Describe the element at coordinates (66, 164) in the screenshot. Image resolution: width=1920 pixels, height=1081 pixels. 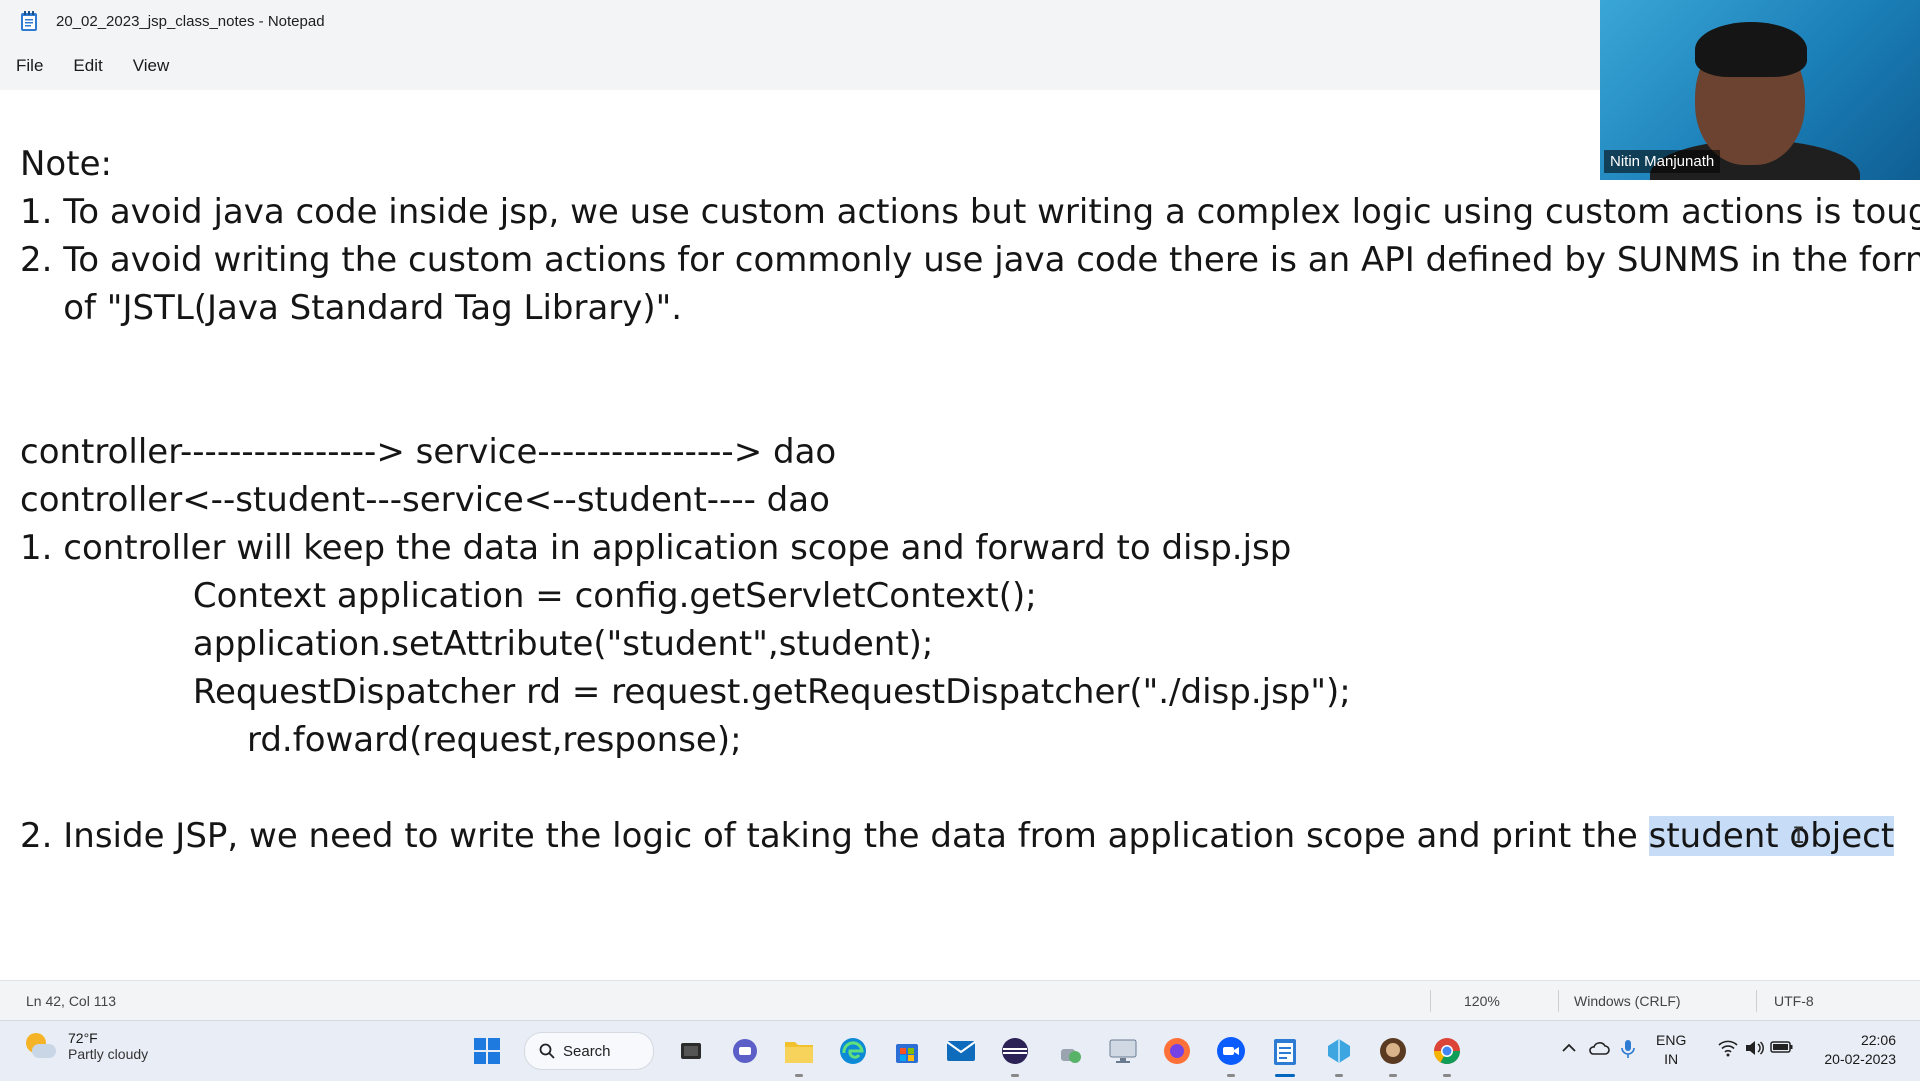
I see `editor-line: Note:` at that location.